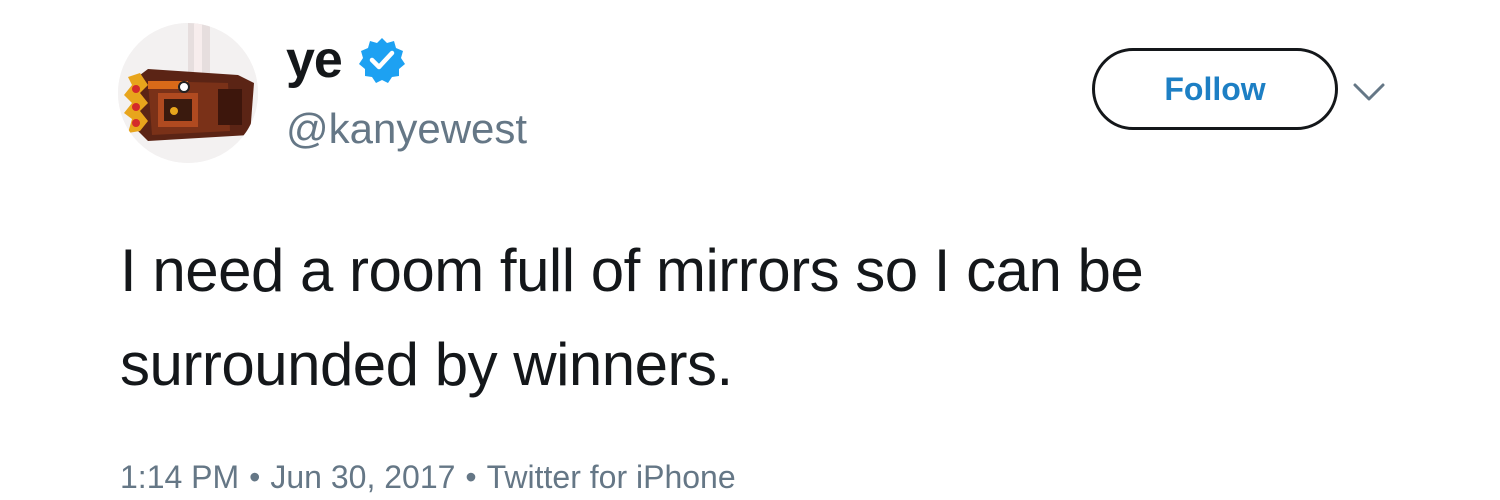  I want to click on verified-badge-icon, so click(382, 60).